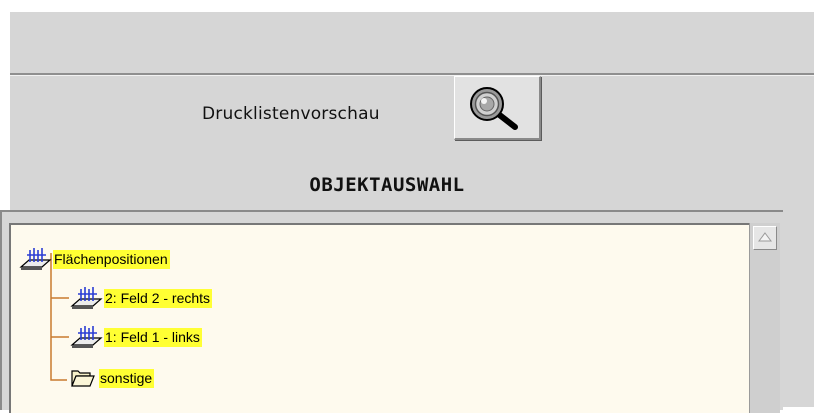 The height and width of the screenshot is (415, 814). I want to click on tree-node-feld-1: 1: Feld 1 - links, so click(136, 337).